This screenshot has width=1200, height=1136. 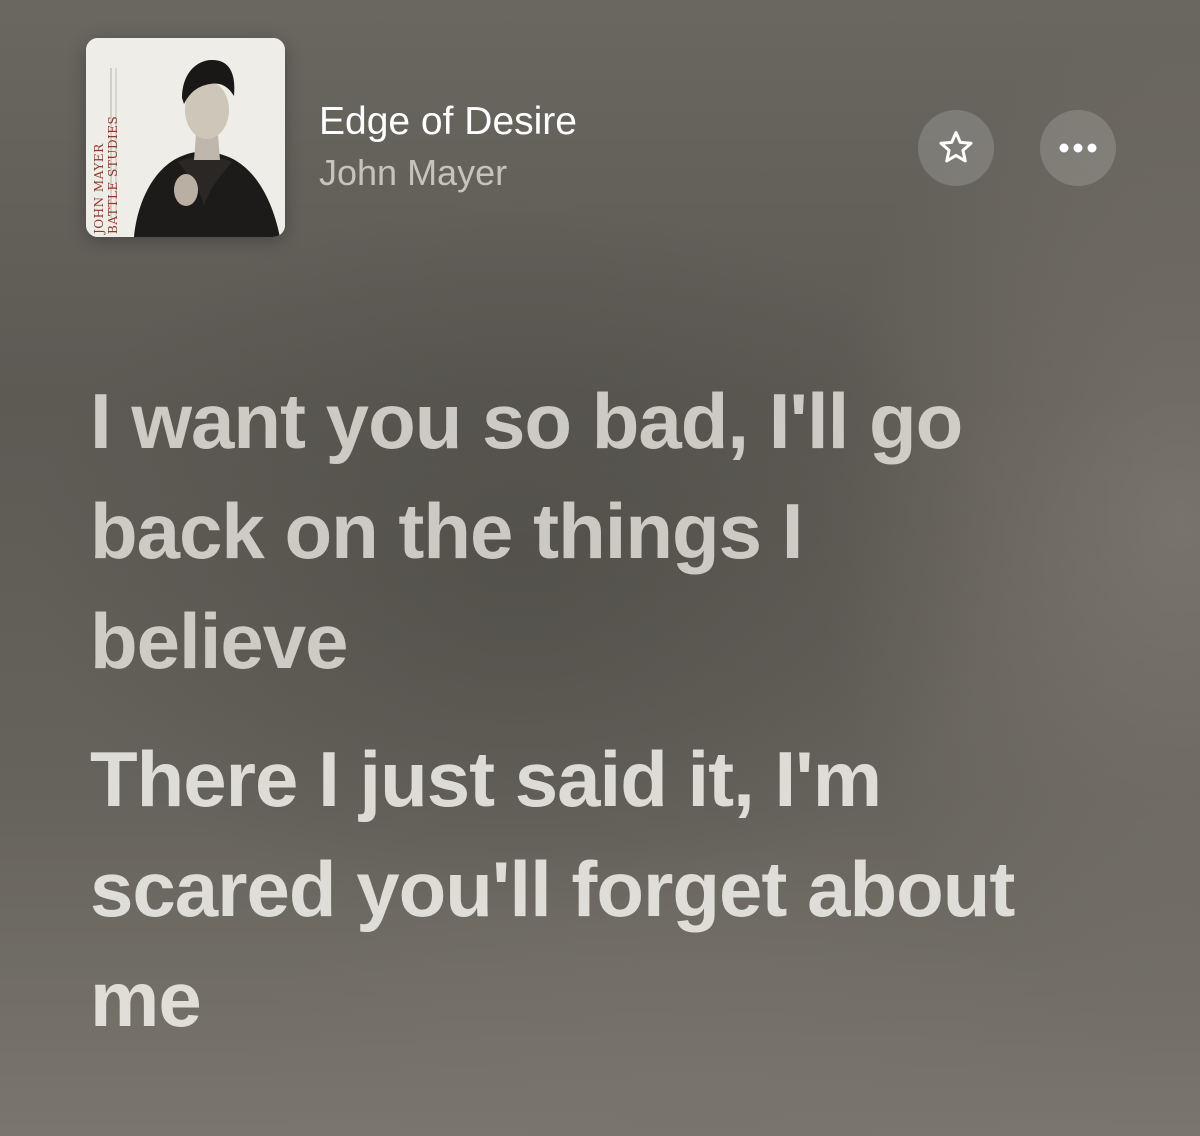 I want to click on ellipsis-icon, so click(x=1078, y=148).